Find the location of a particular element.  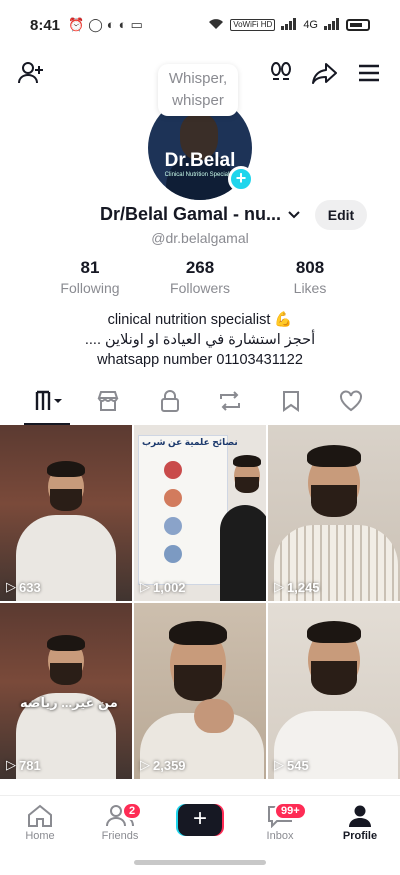

create-button: + is located at coordinates (200, 820).